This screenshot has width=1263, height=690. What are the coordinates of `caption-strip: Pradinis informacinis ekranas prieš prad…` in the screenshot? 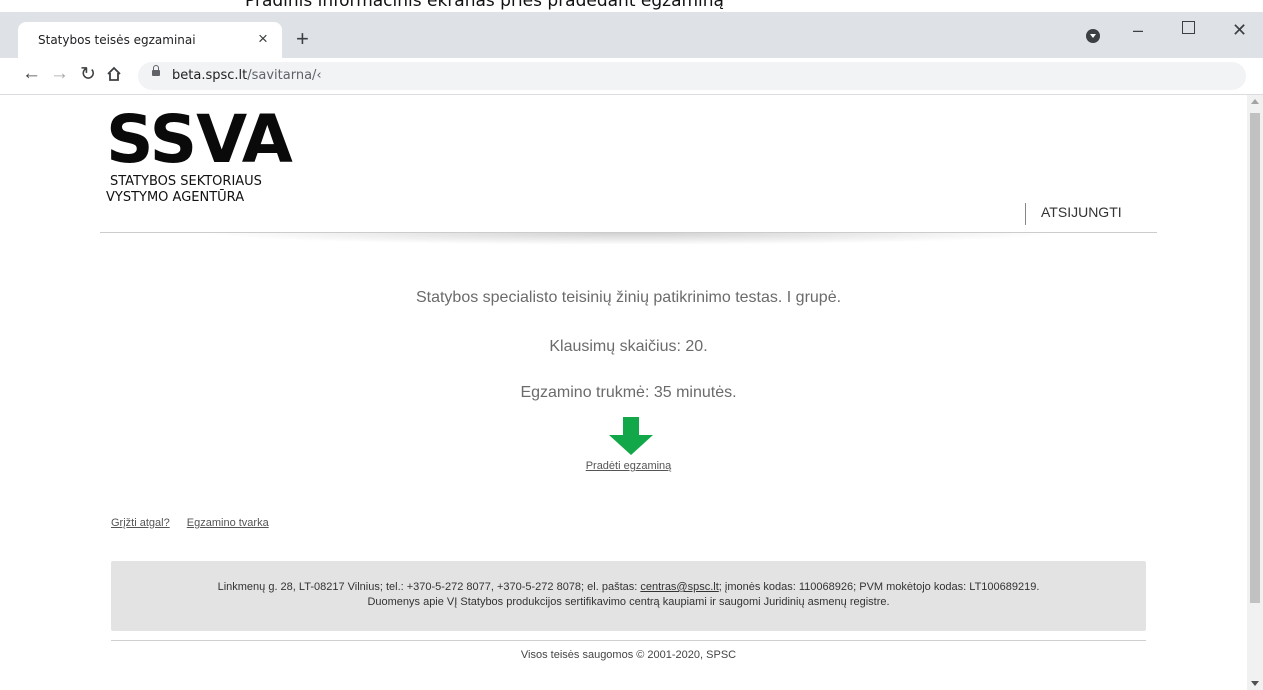 It's located at (631, 6).